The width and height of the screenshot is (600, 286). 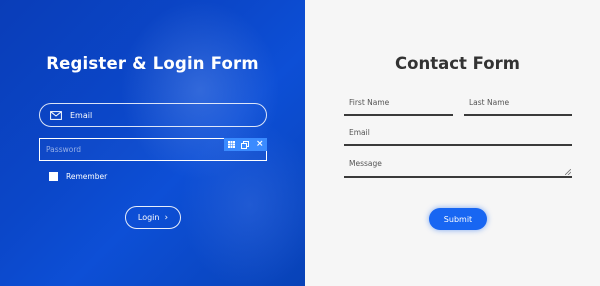 I want to click on message-textarea: Message, so click(x=458, y=168).